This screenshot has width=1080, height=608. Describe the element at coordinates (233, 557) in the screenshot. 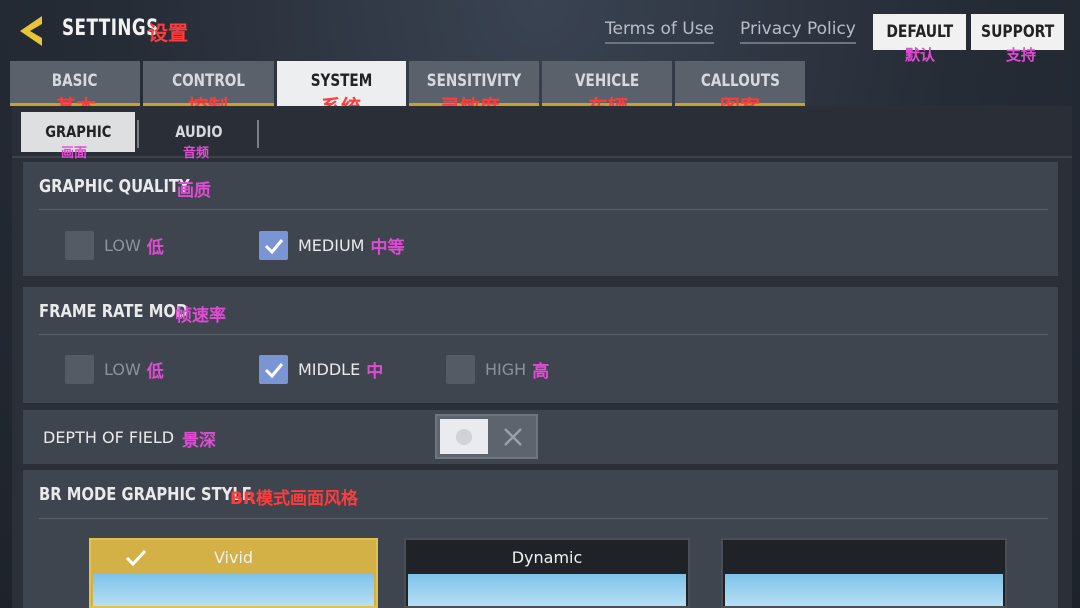

I see `style-card-label: Vivid` at that location.